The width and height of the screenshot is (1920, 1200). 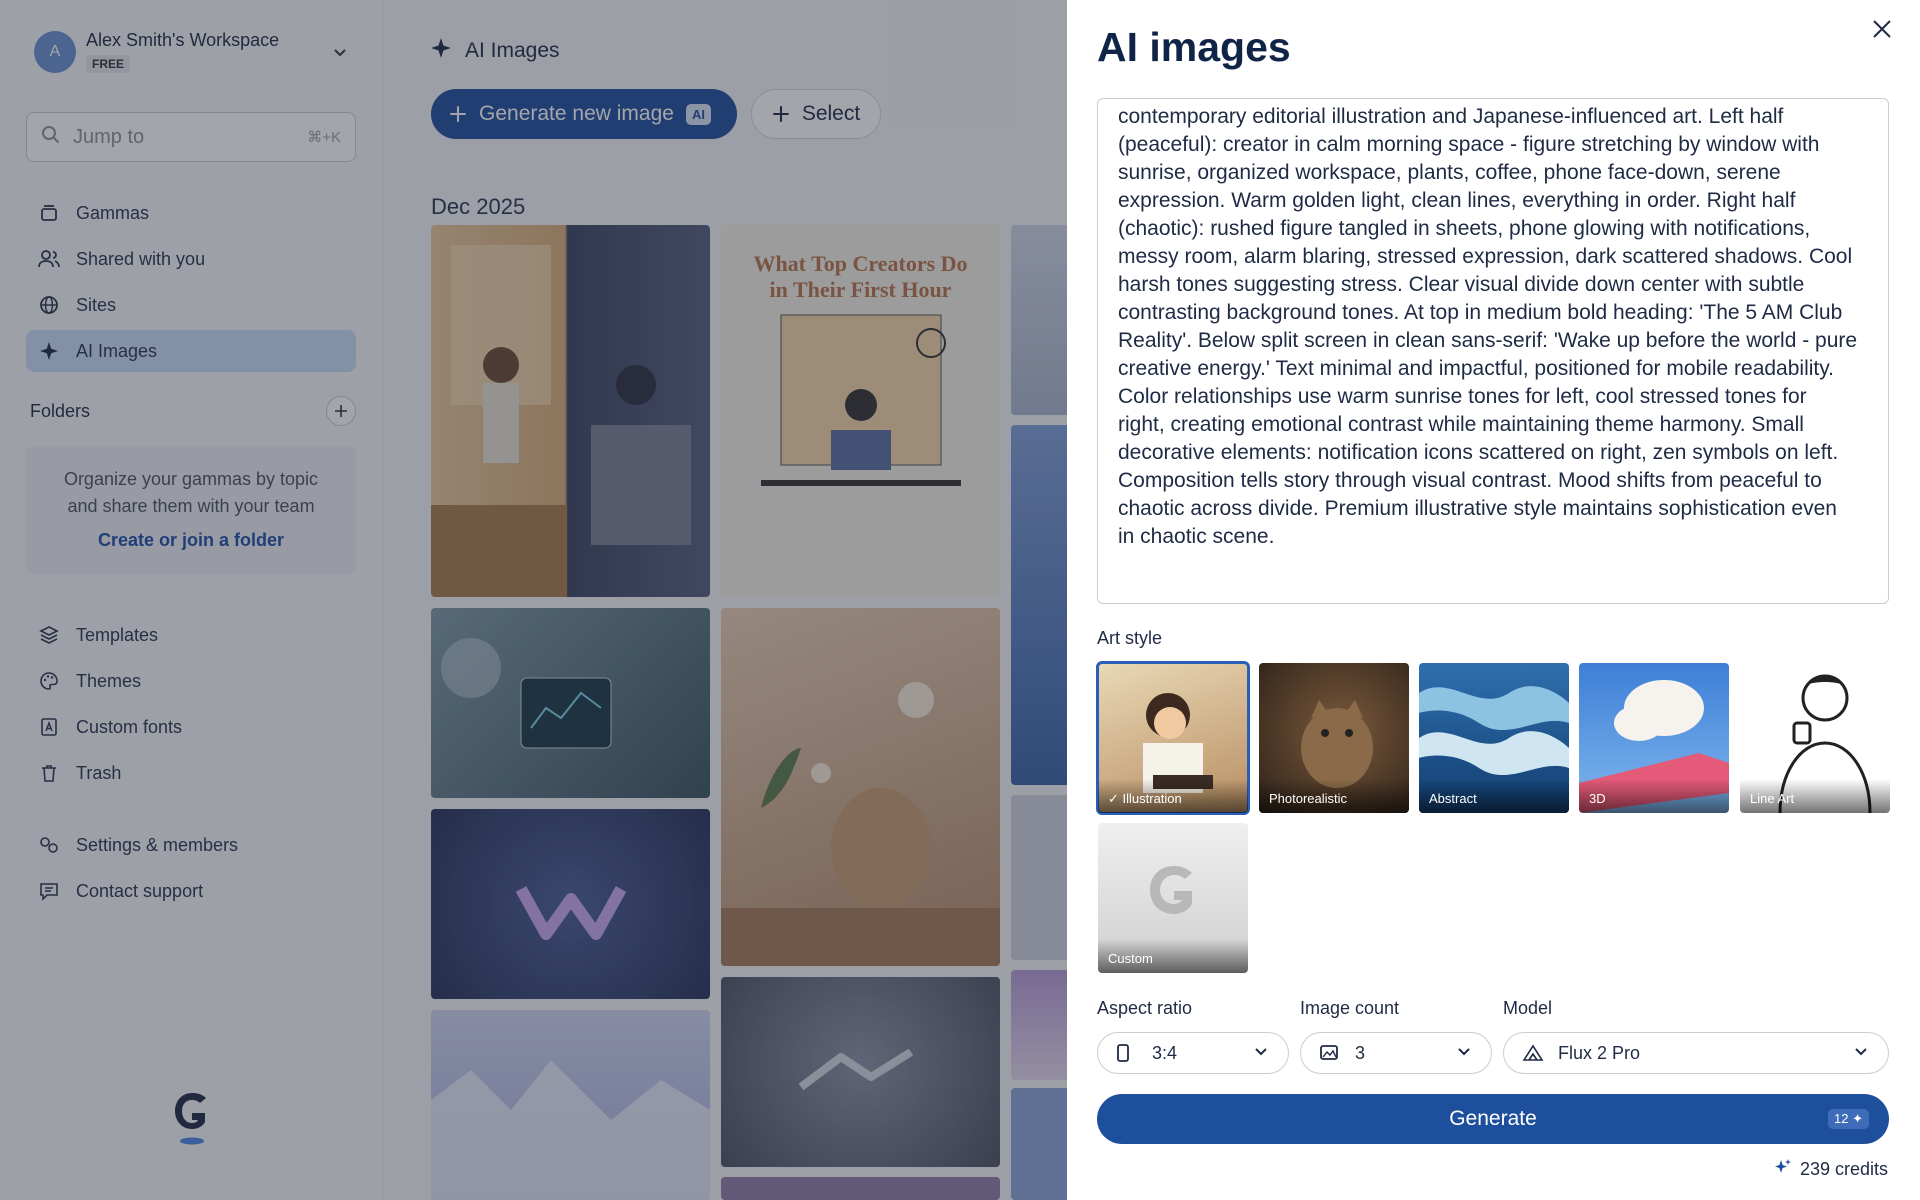 I want to click on close-icon, so click(x=1884, y=31).